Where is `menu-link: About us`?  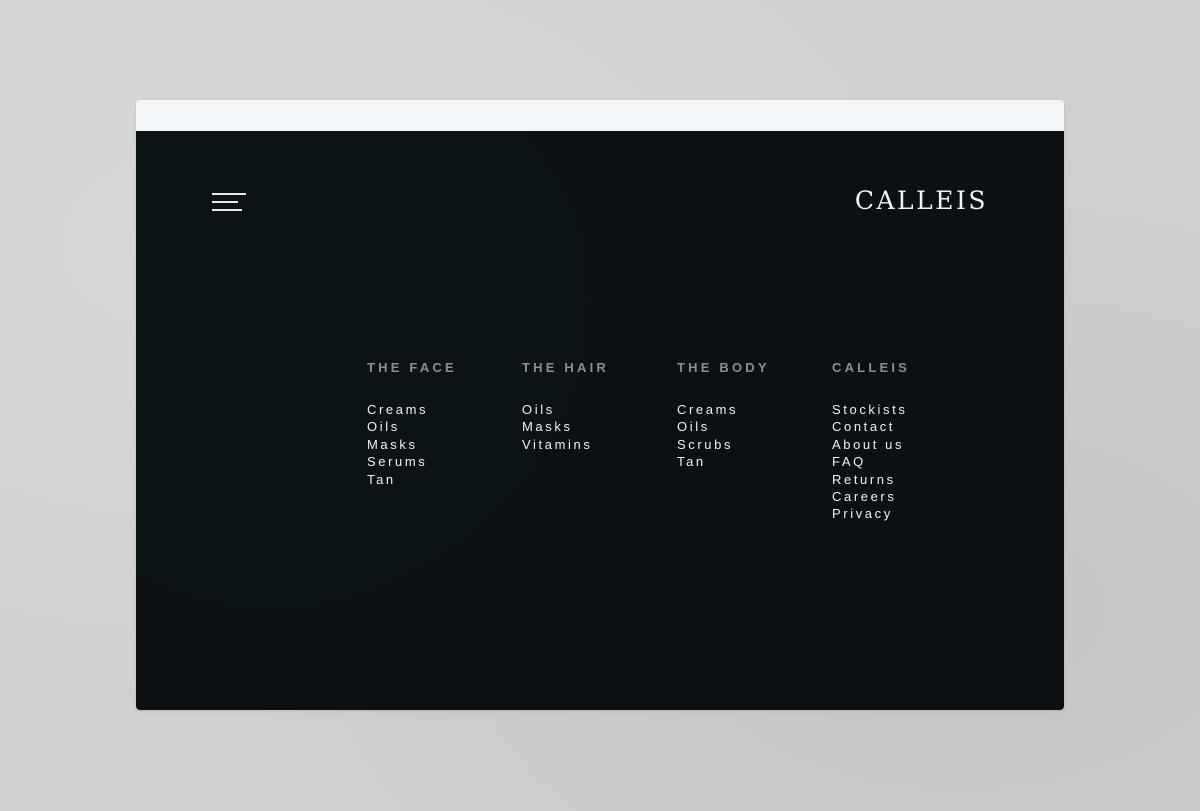 menu-link: About us is located at coordinates (909, 444).